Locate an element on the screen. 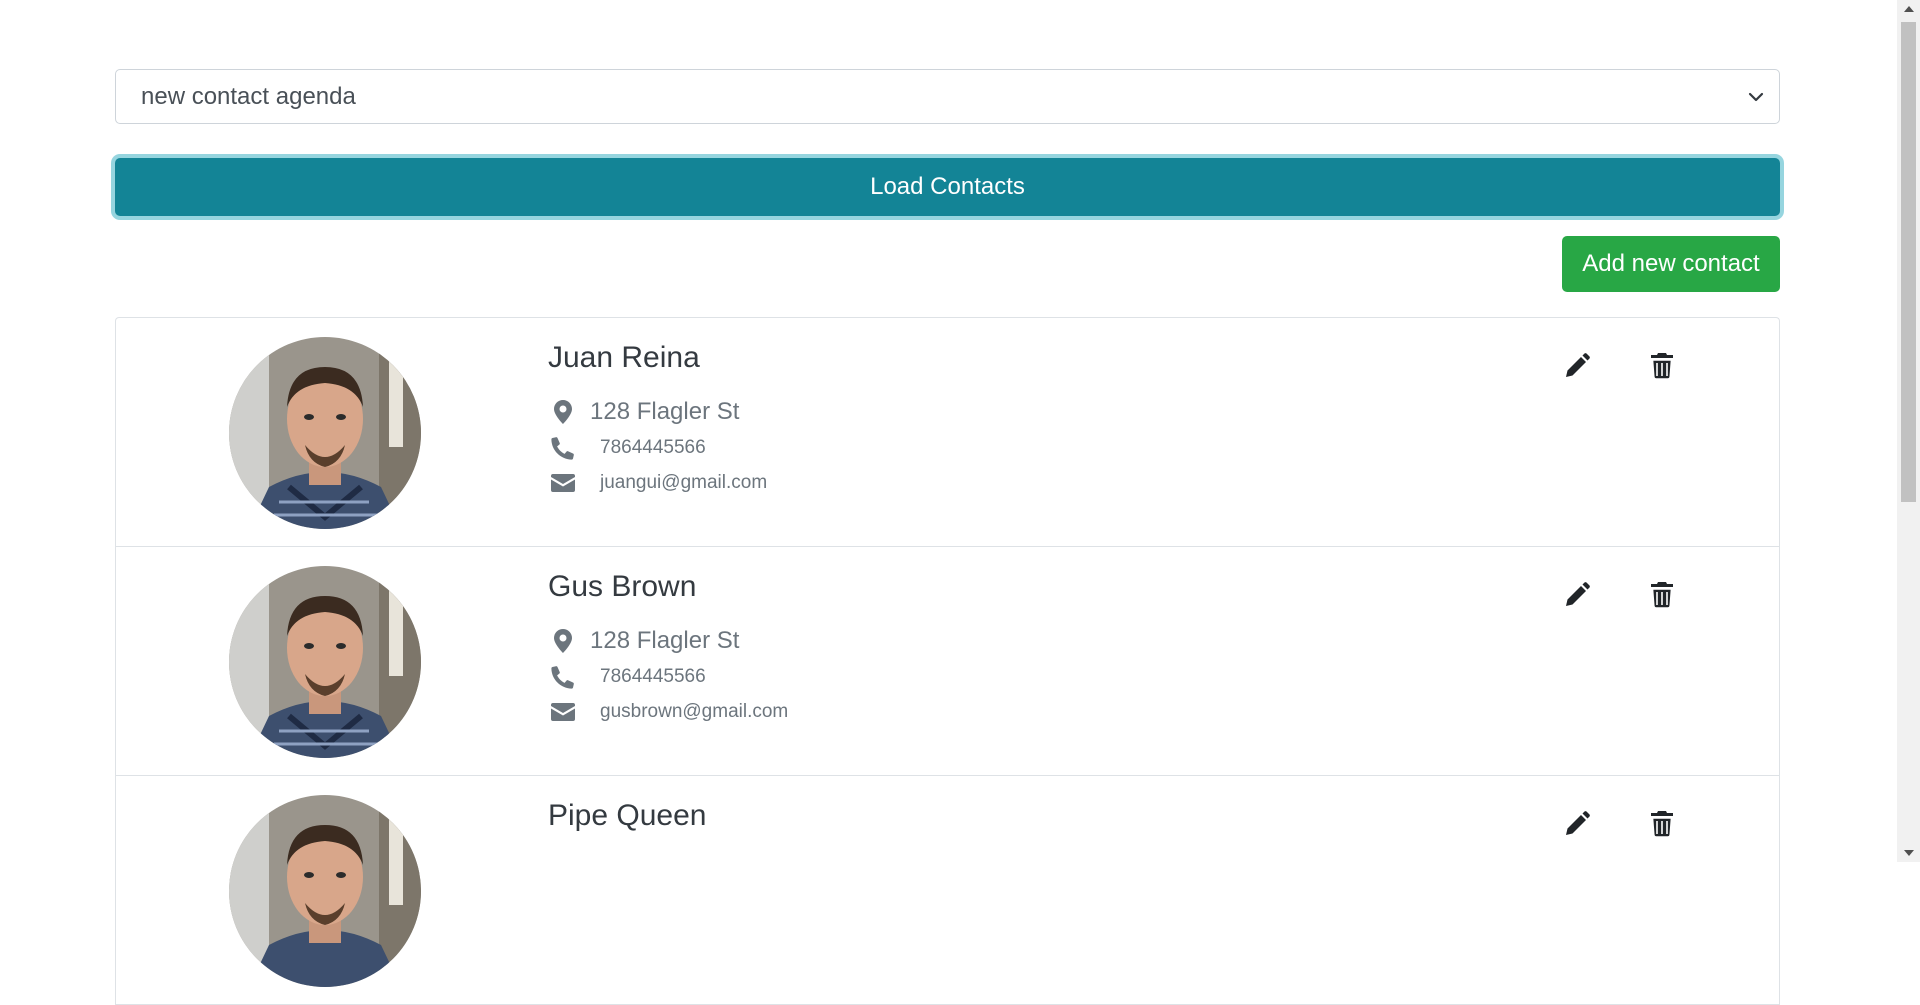  vertical-scrollbar is located at coordinates (1908, 431).